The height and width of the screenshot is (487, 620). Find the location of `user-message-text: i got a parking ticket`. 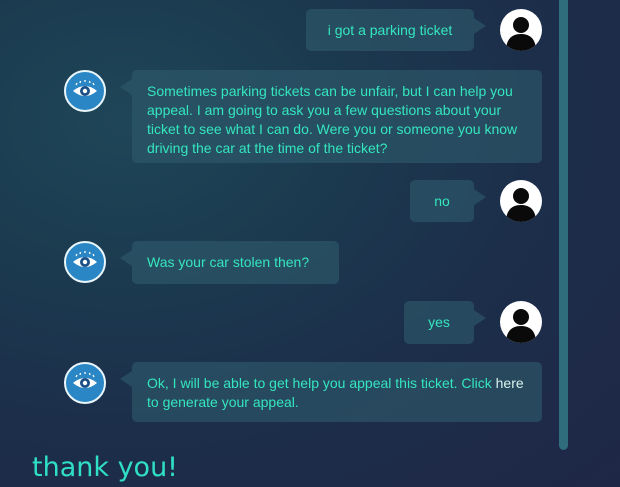

user-message-text: i got a parking ticket is located at coordinates (390, 29).